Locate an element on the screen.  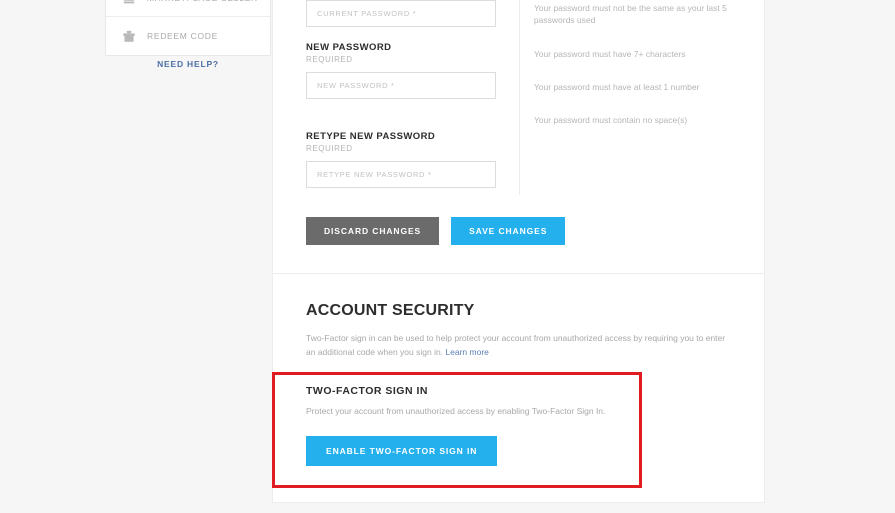
need-help-container: NEED HELP? is located at coordinates (188, 63).